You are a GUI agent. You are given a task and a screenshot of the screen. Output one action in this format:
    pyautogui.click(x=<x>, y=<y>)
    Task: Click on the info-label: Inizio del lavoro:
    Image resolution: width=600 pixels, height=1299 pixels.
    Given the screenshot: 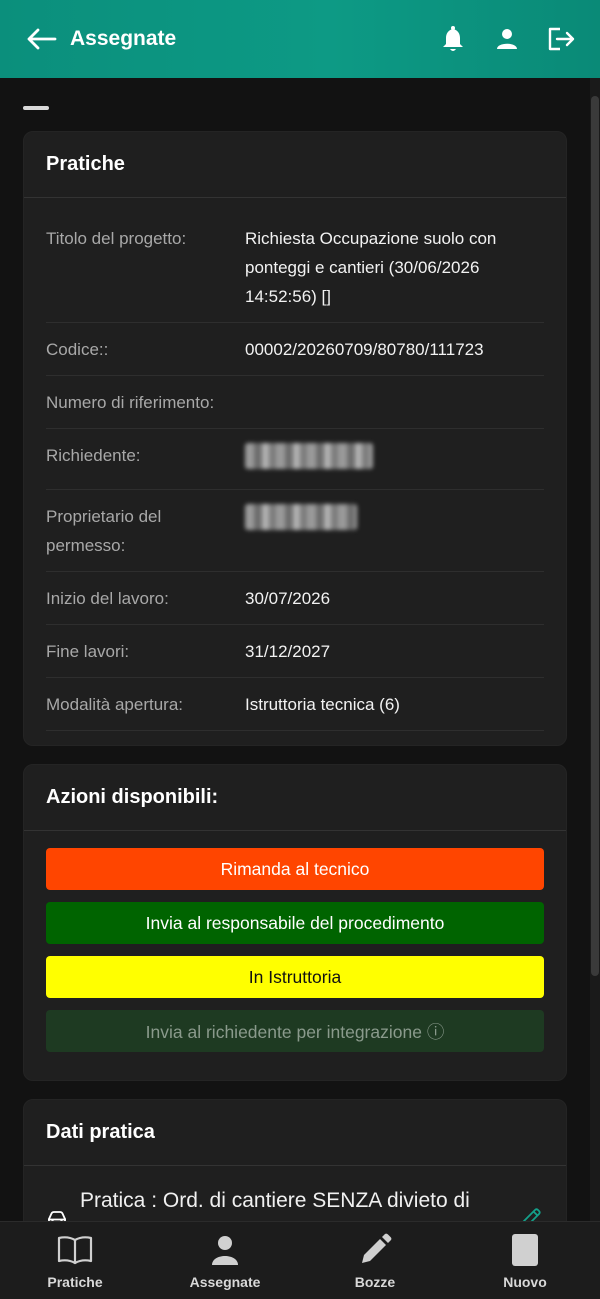 What is the action you would take?
    pyautogui.click(x=107, y=598)
    